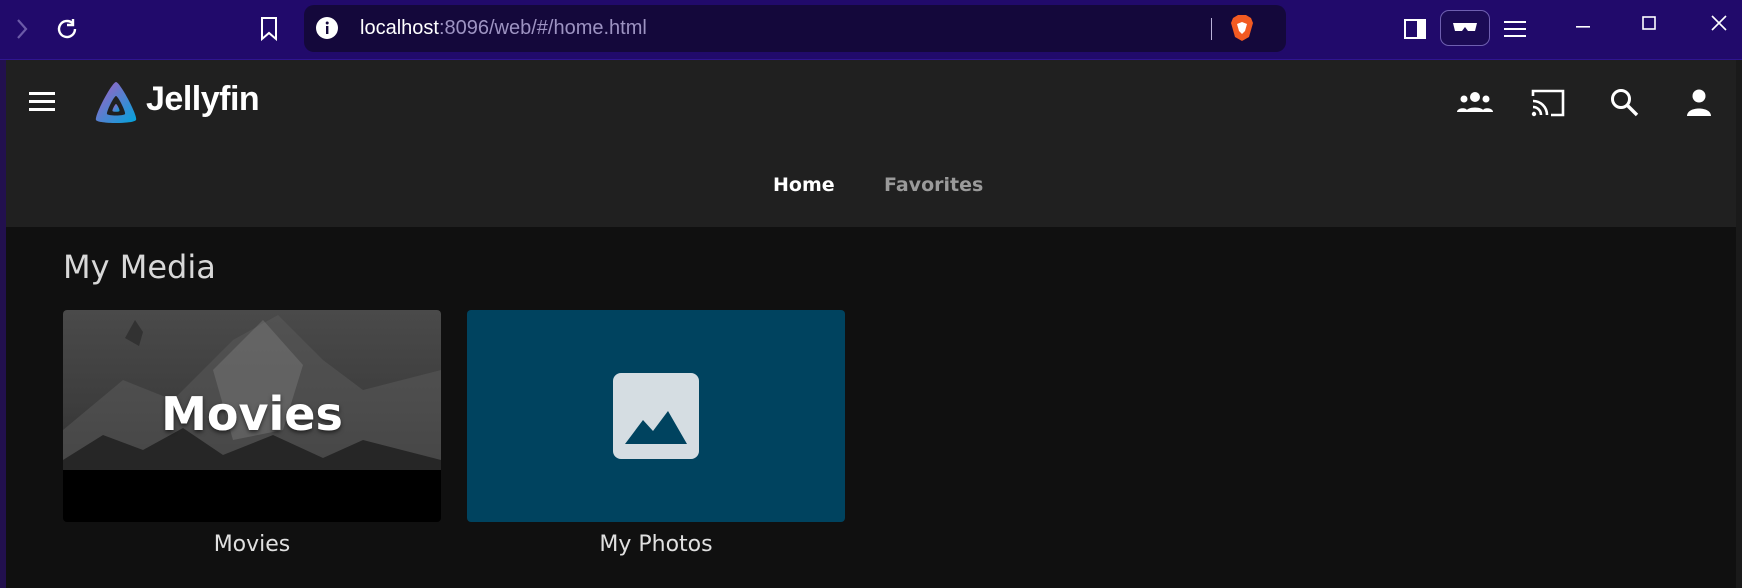 Image resolution: width=1742 pixels, height=588 pixels. I want to click on sidebar-toggle-icon, so click(1415, 29).